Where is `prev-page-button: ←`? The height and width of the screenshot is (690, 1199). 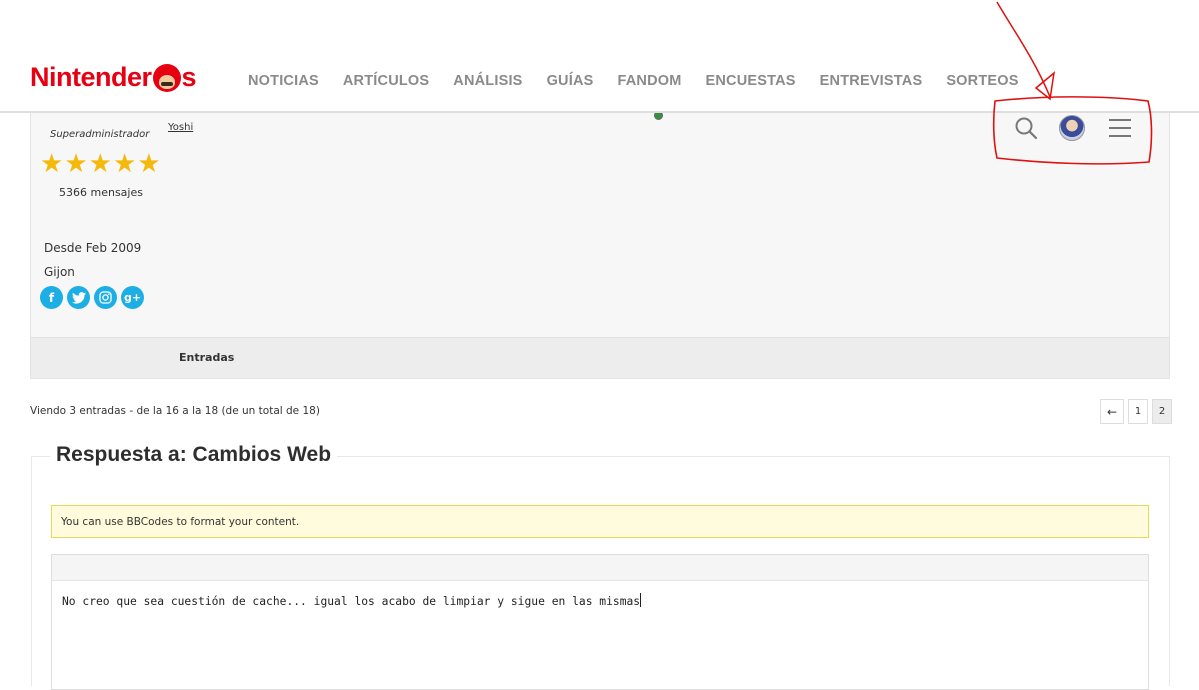 prev-page-button: ← is located at coordinates (1112, 411).